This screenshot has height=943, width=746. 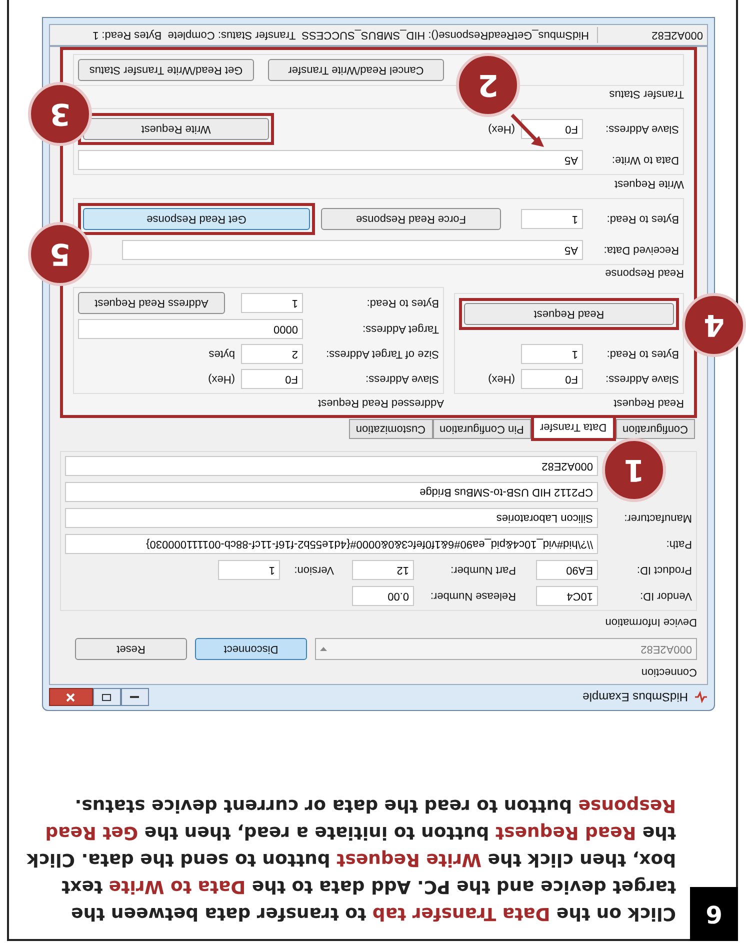 What do you see at coordinates (331, 544) in the screenshot?
I see `text-field: \\?\hid#vid_10c4&pid_ea90#6&1f0fefc3&0&0000#{4d1e55b2-f16f-11cf-88cb-001111000030}` at bounding box center [331, 544].